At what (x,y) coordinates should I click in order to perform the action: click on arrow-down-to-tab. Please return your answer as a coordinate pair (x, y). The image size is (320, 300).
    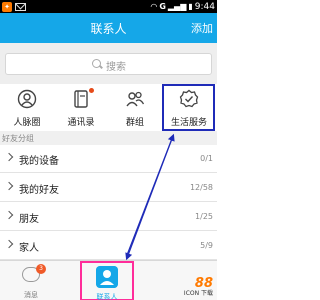
    Looking at the image, I should click on (149, 198).